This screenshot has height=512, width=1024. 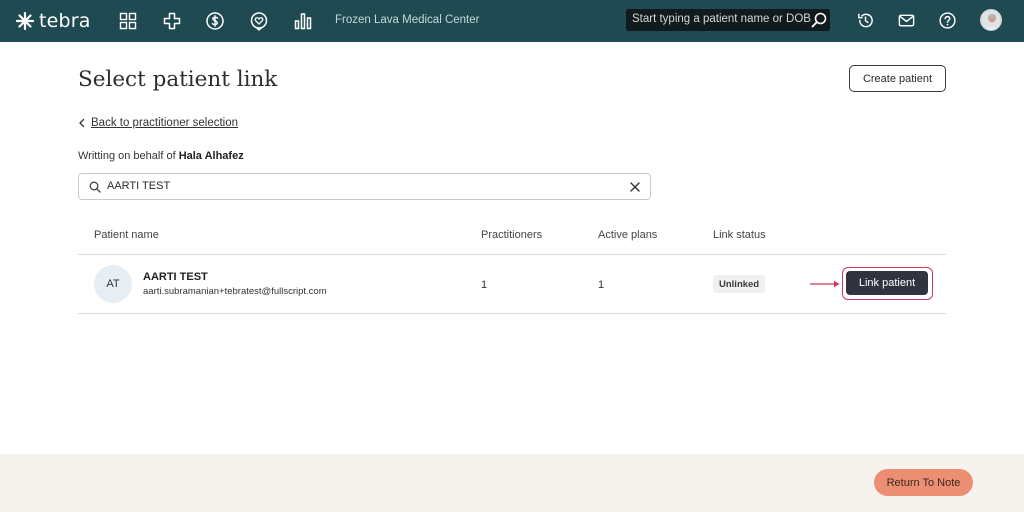 I want to click on patient-initials-avatar: AT, so click(x=113, y=284).